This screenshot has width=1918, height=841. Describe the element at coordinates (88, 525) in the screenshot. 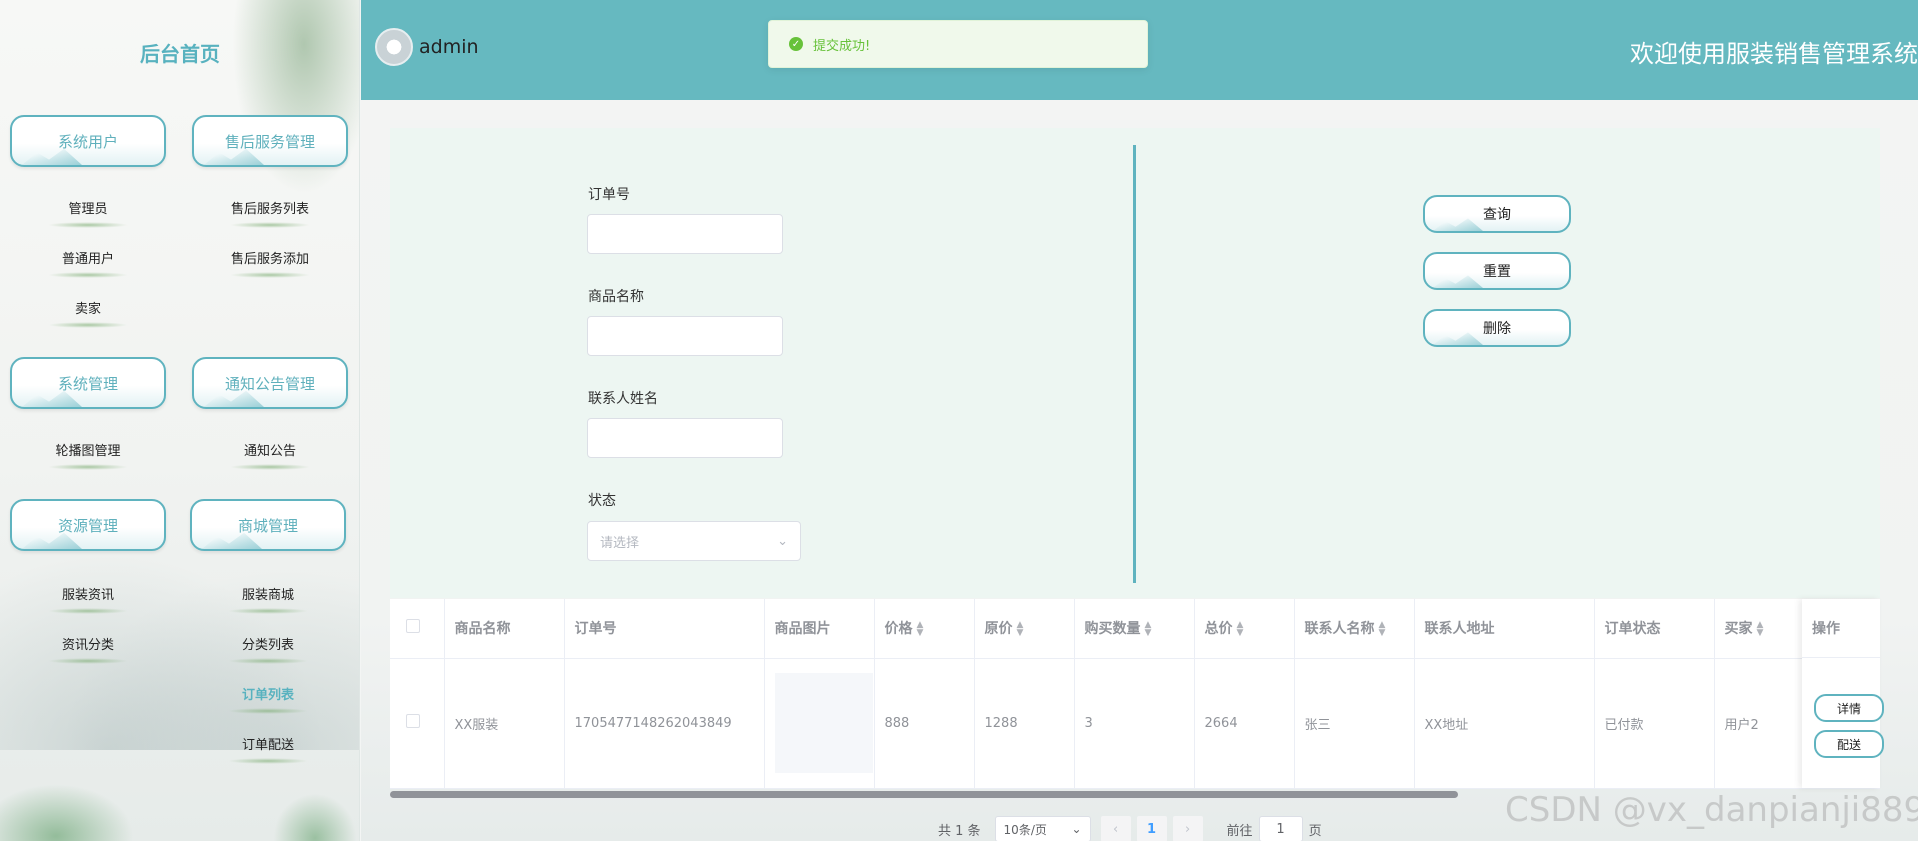

I see `sidebar-group-resources: 资源管理` at that location.